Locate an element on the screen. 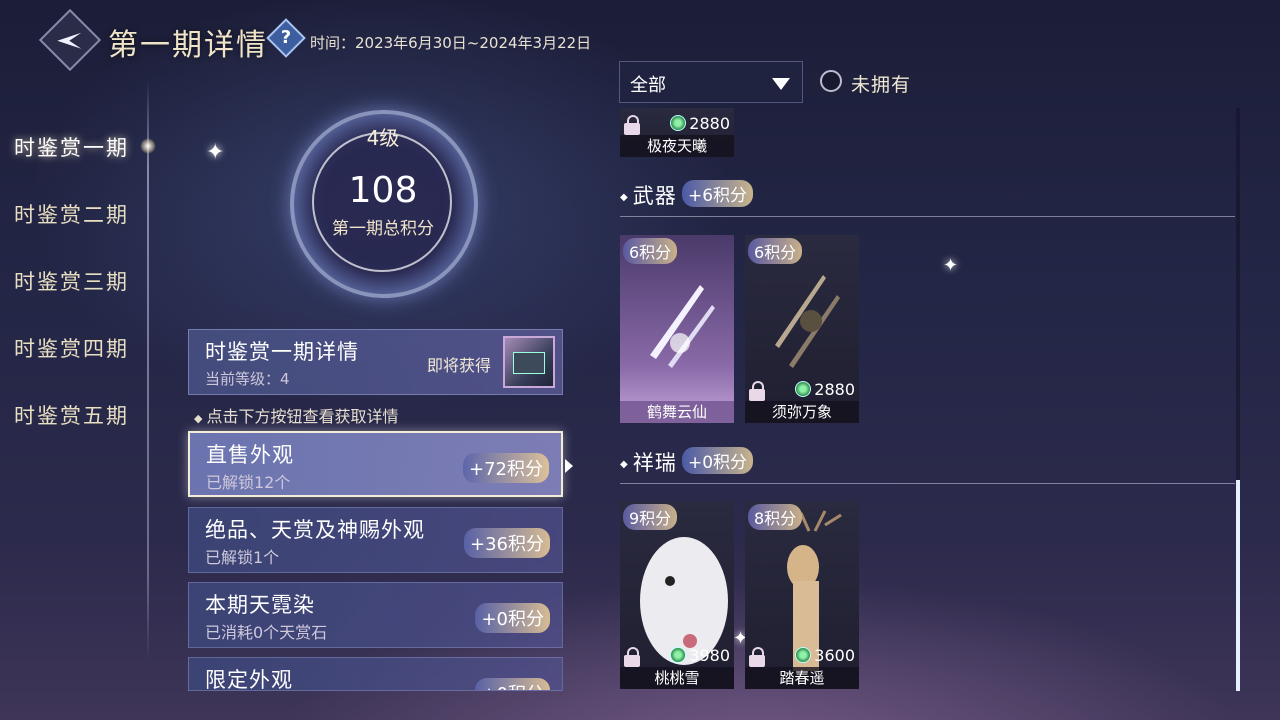 This screenshot has width=1280, height=720. category-premium: 绝品、天赏及神赐外观 已解锁1个 +36积分 is located at coordinates (375, 540).